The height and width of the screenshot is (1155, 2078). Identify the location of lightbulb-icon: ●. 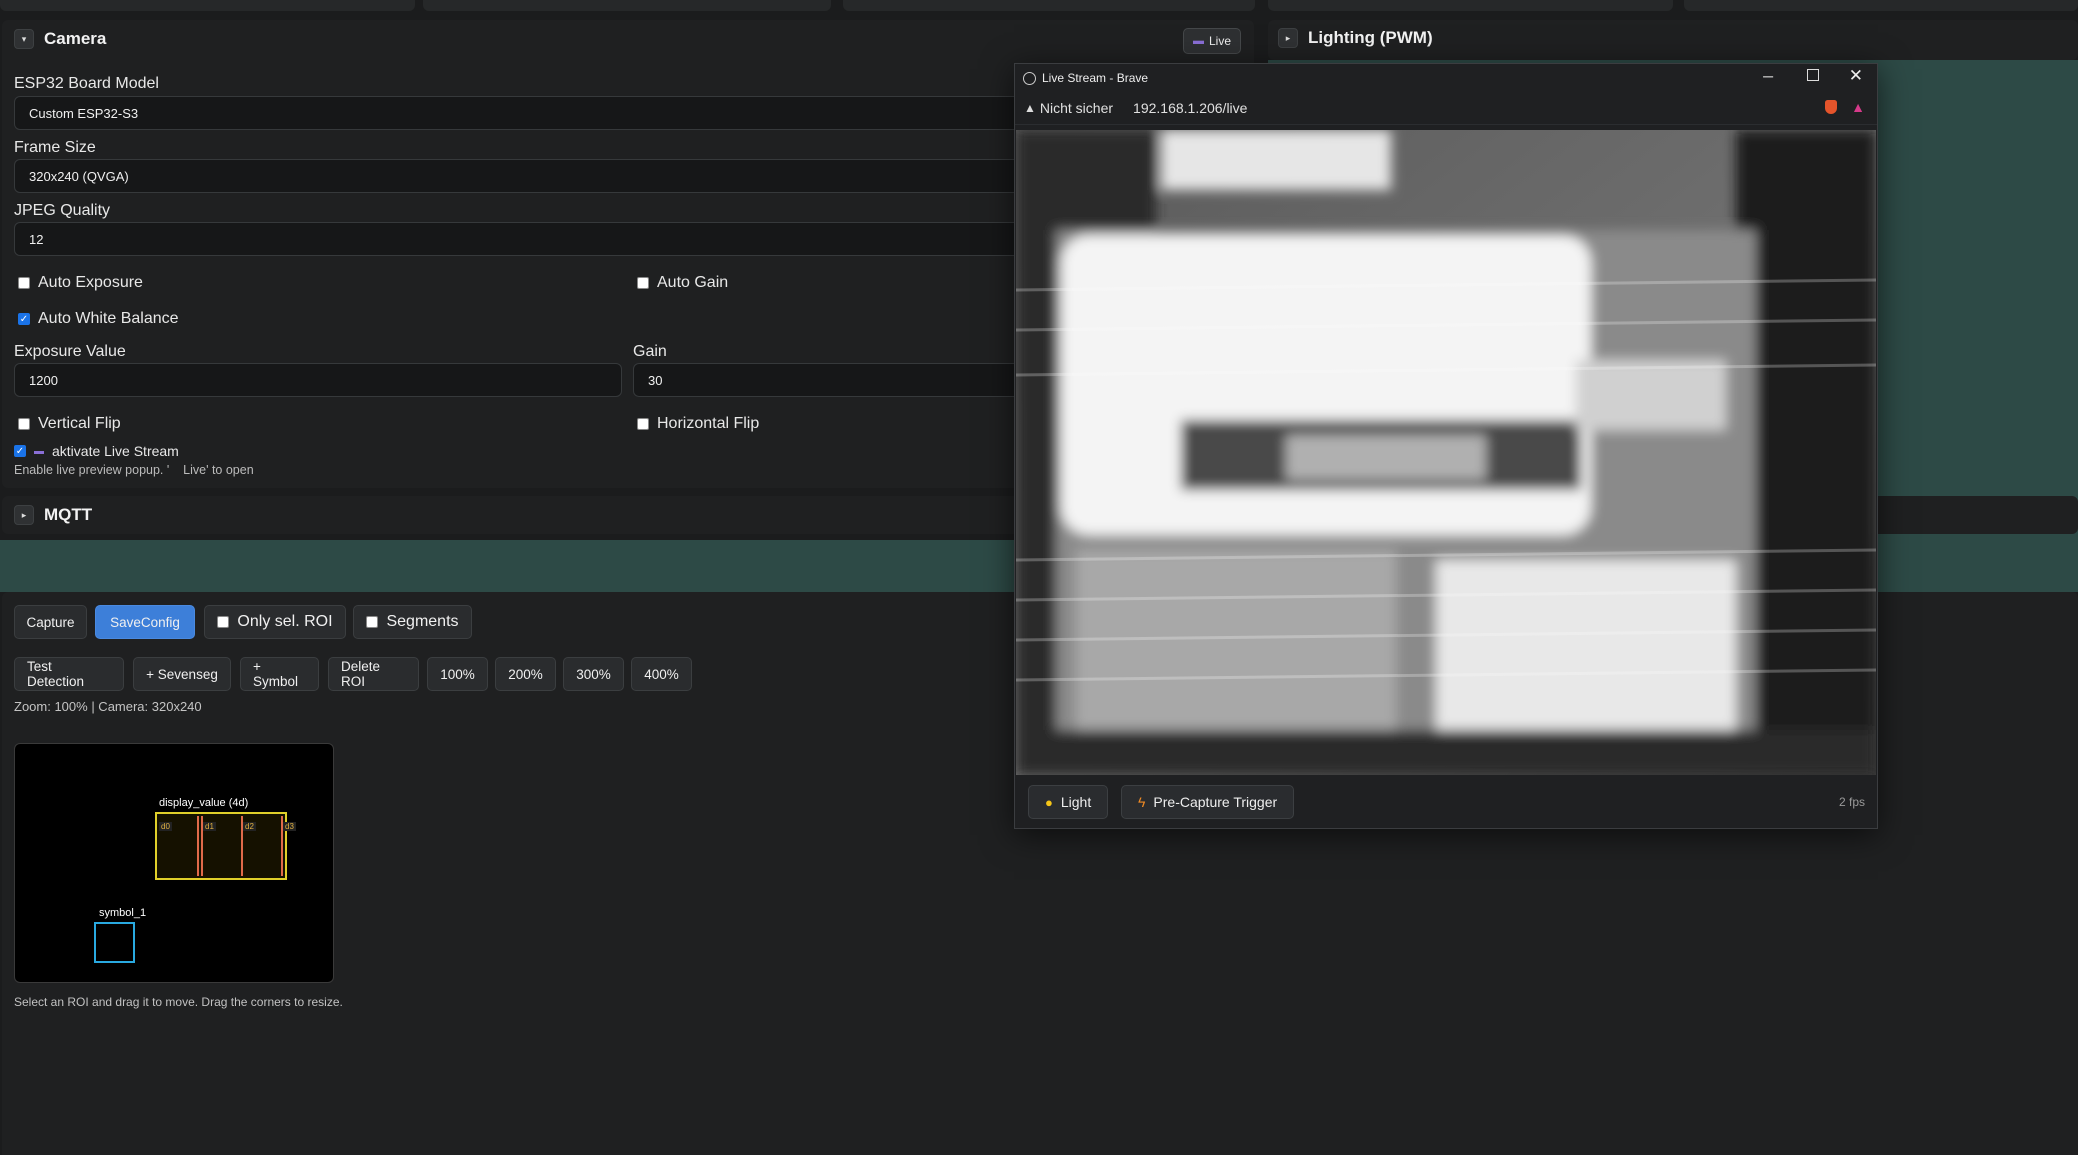
(1049, 802).